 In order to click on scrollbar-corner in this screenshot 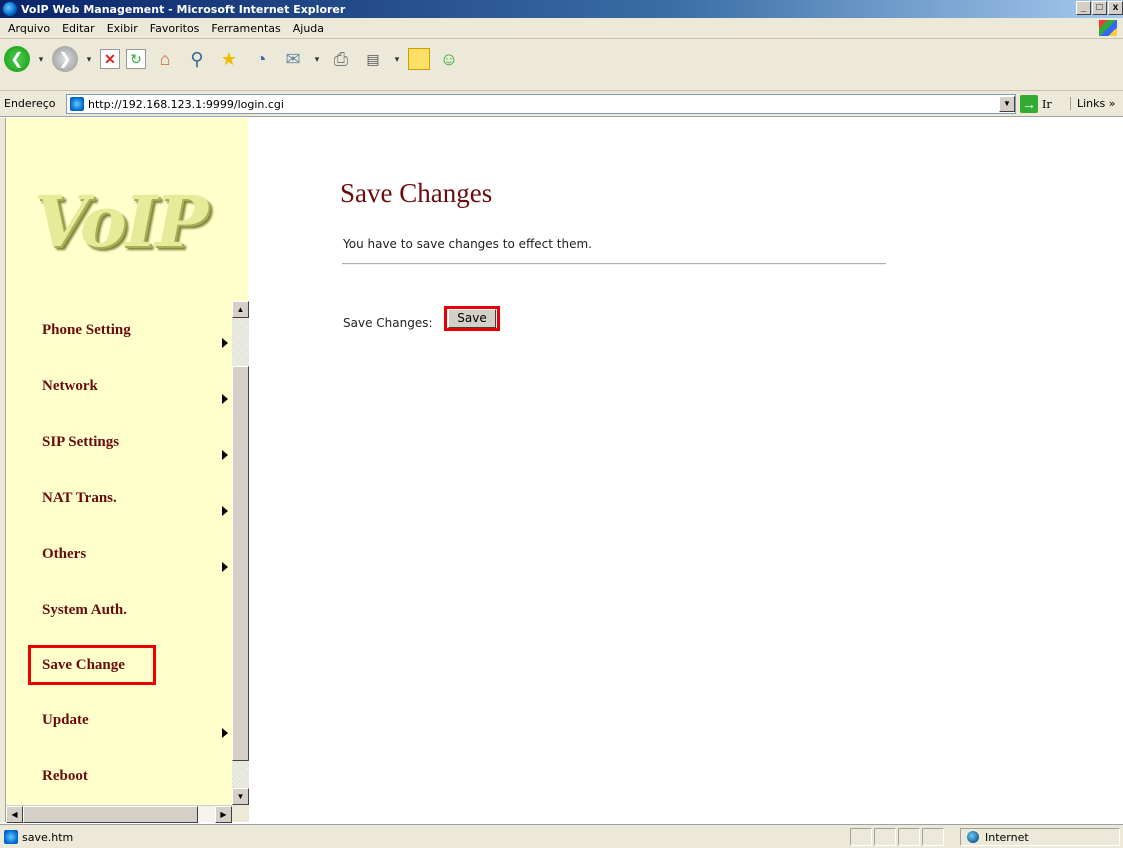, I will do `click(240, 813)`.